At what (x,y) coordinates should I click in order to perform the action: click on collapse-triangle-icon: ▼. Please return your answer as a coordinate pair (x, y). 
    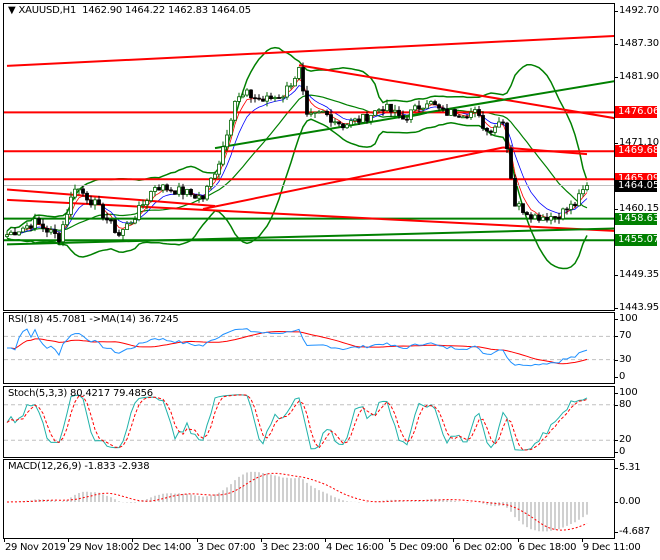
    Looking at the image, I should click on (12, 10).